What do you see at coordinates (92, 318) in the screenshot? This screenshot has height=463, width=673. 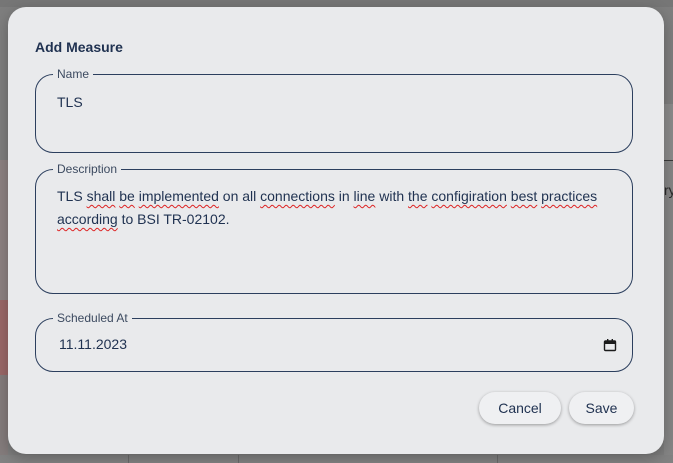 I see `scheduled-at-field-label: Scheduled At` at bounding box center [92, 318].